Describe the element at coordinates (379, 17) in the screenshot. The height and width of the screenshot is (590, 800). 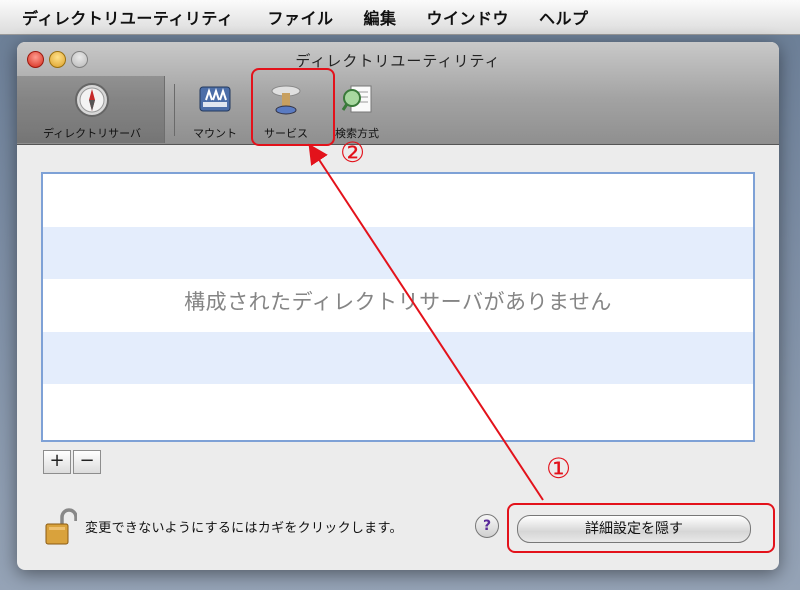
I see `menu-edit: 編集` at that location.